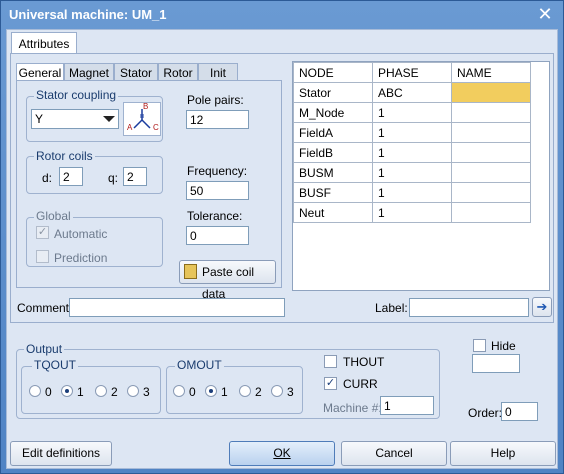 This screenshot has width=564, height=474. I want to click on table-row: BUSF 1, so click(412, 192).